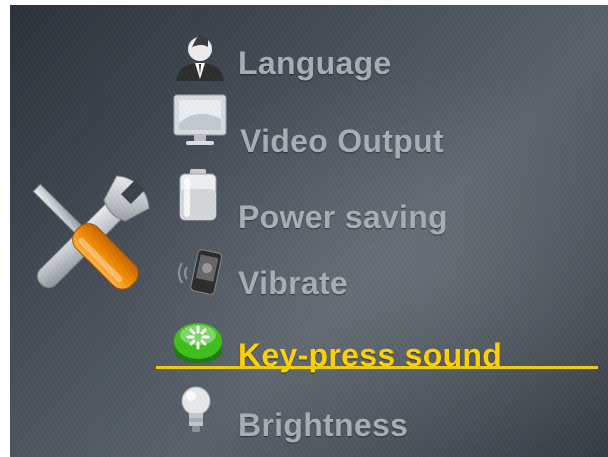 This screenshot has height=457, width=608. I want to click on person-icon, so click(200, 58).